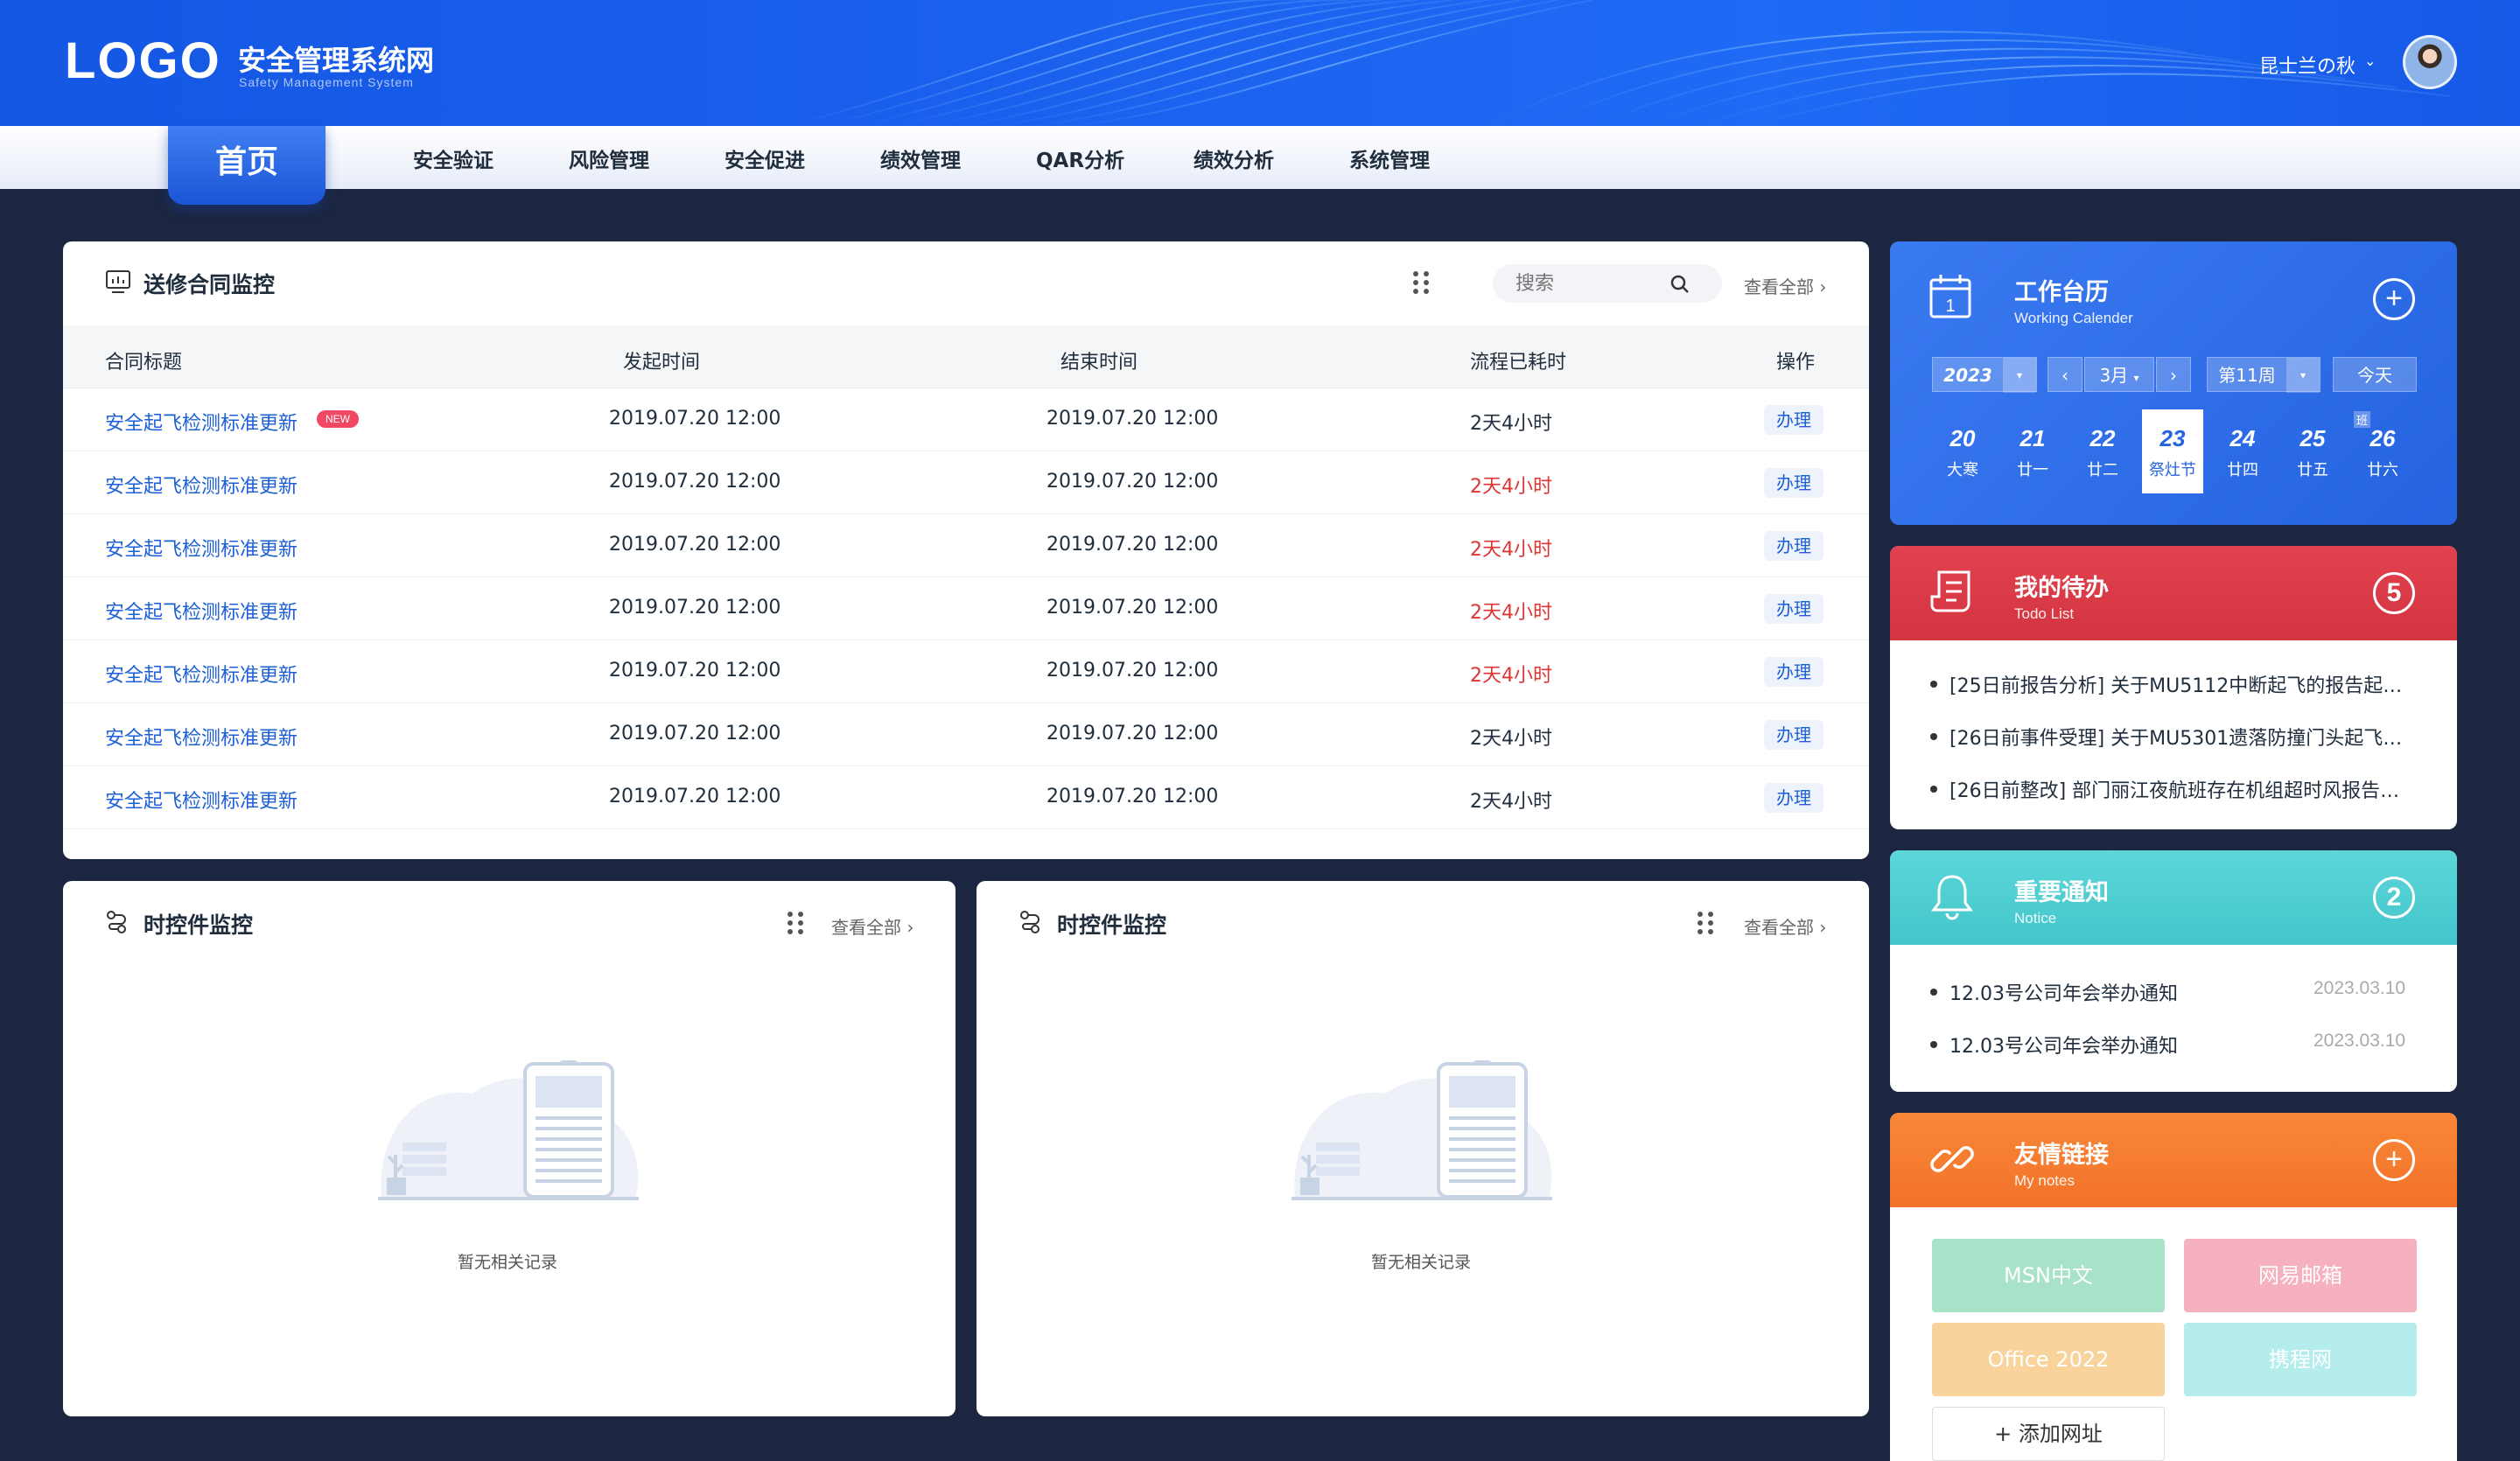  Describe the element at coordinates (2065, 374) in the screenshot. I see `prev-month-button: ‹` at that location.